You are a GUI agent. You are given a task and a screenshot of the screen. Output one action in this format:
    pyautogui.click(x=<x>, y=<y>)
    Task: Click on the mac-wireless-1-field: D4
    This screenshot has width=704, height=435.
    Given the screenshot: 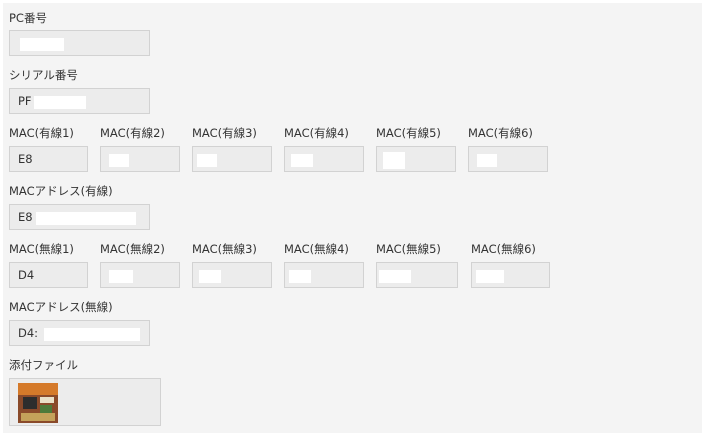 What is the action you would take?
    pyautogui.click(x=48, y=275)
    